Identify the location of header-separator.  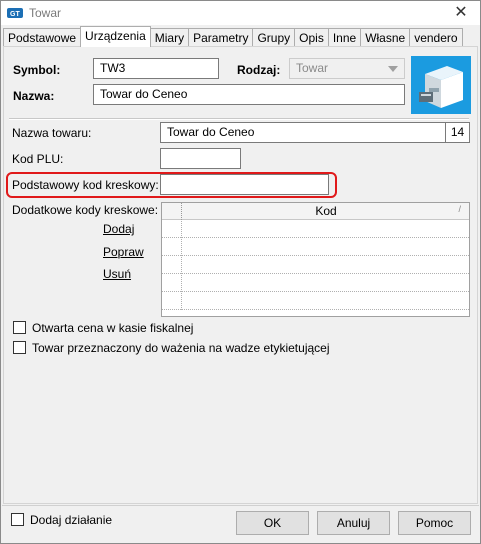
(239, 119).